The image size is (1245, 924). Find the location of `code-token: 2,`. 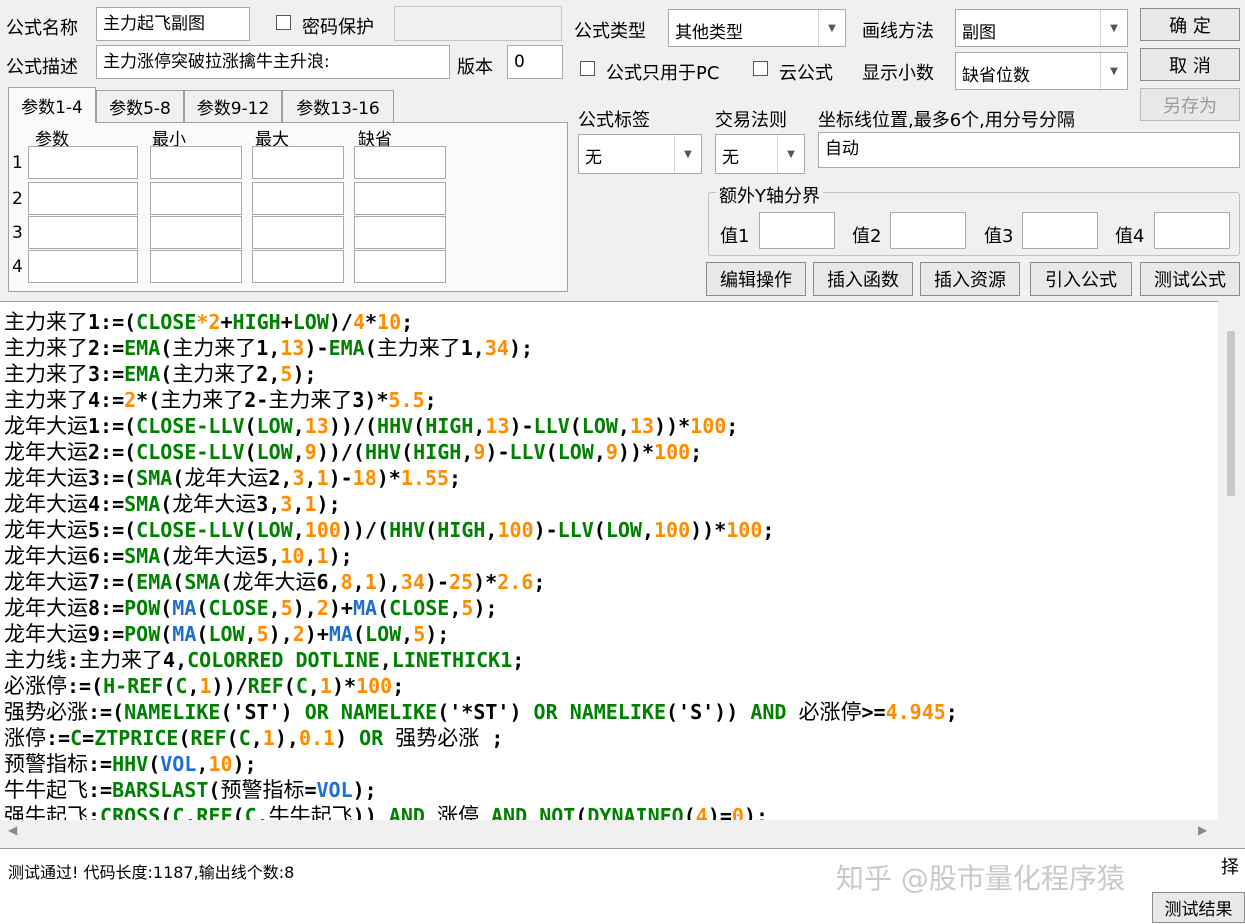

code-token: 2, is located at coordinates (280, 478).